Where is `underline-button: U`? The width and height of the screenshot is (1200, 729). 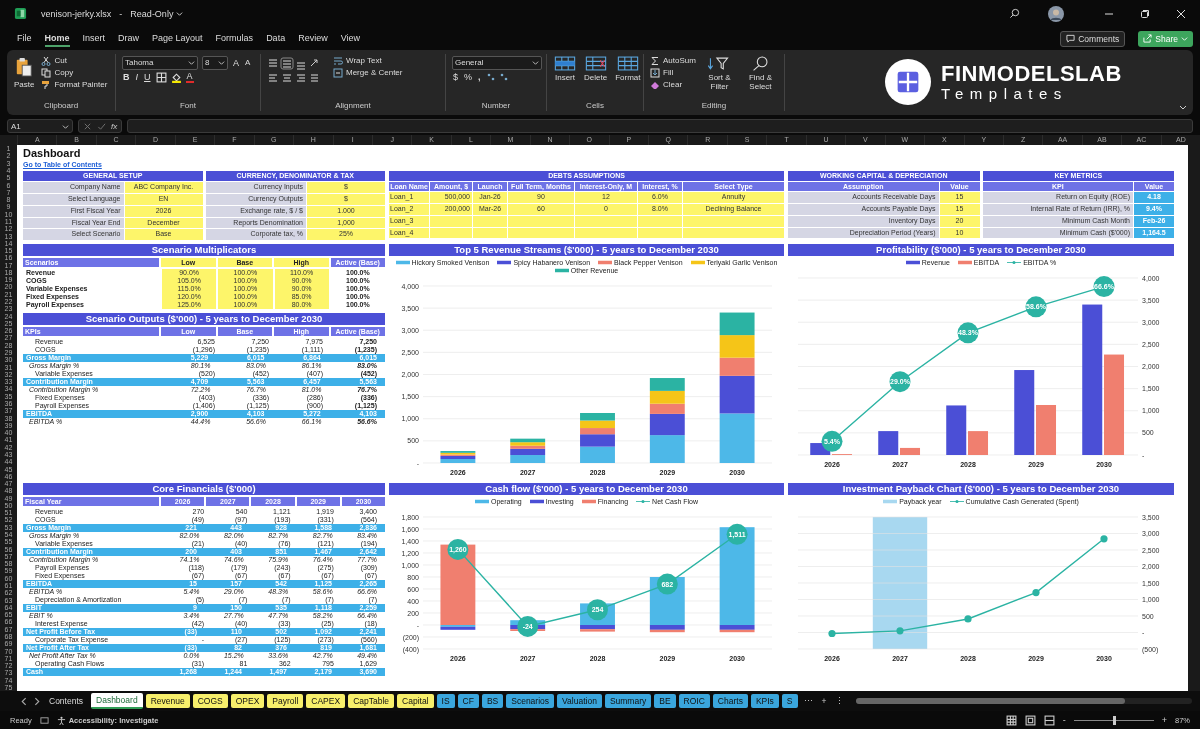
underline-button: U is located at coordinates (147, 77).